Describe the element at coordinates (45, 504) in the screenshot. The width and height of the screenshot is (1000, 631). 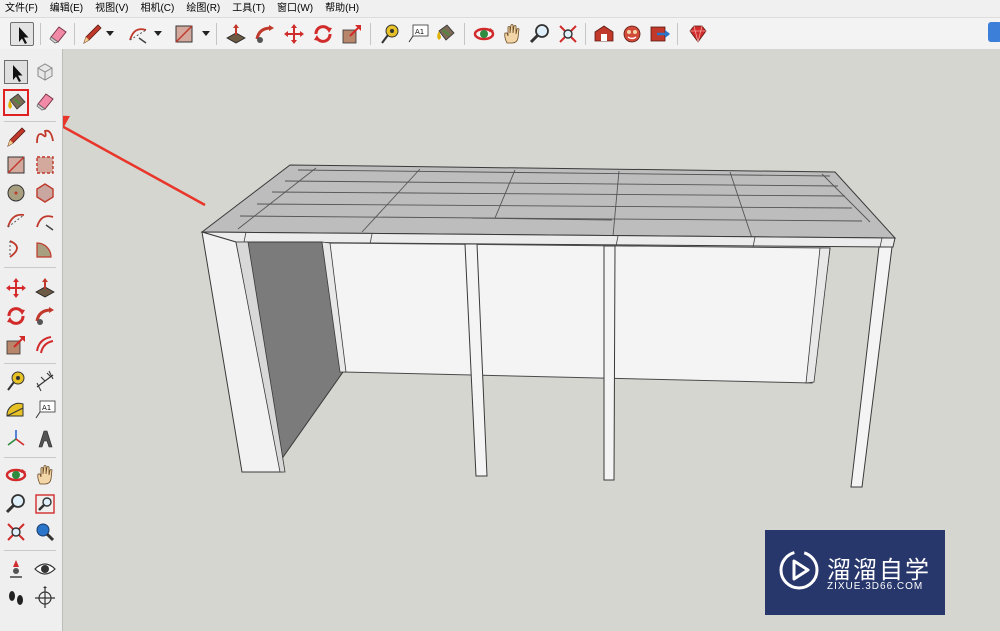
I see `palette-zoom-window-button` at that location.